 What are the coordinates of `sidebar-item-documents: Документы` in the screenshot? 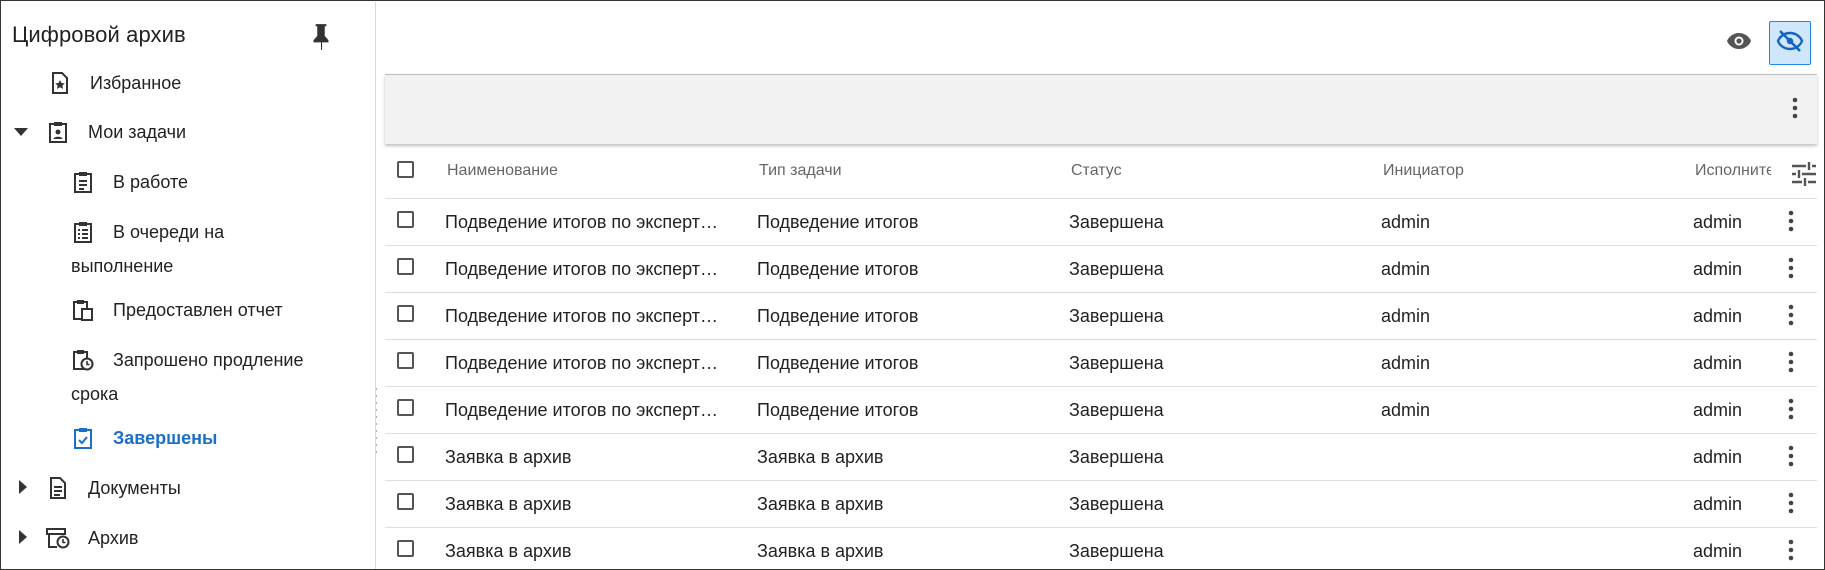 It's located at (97, 488).